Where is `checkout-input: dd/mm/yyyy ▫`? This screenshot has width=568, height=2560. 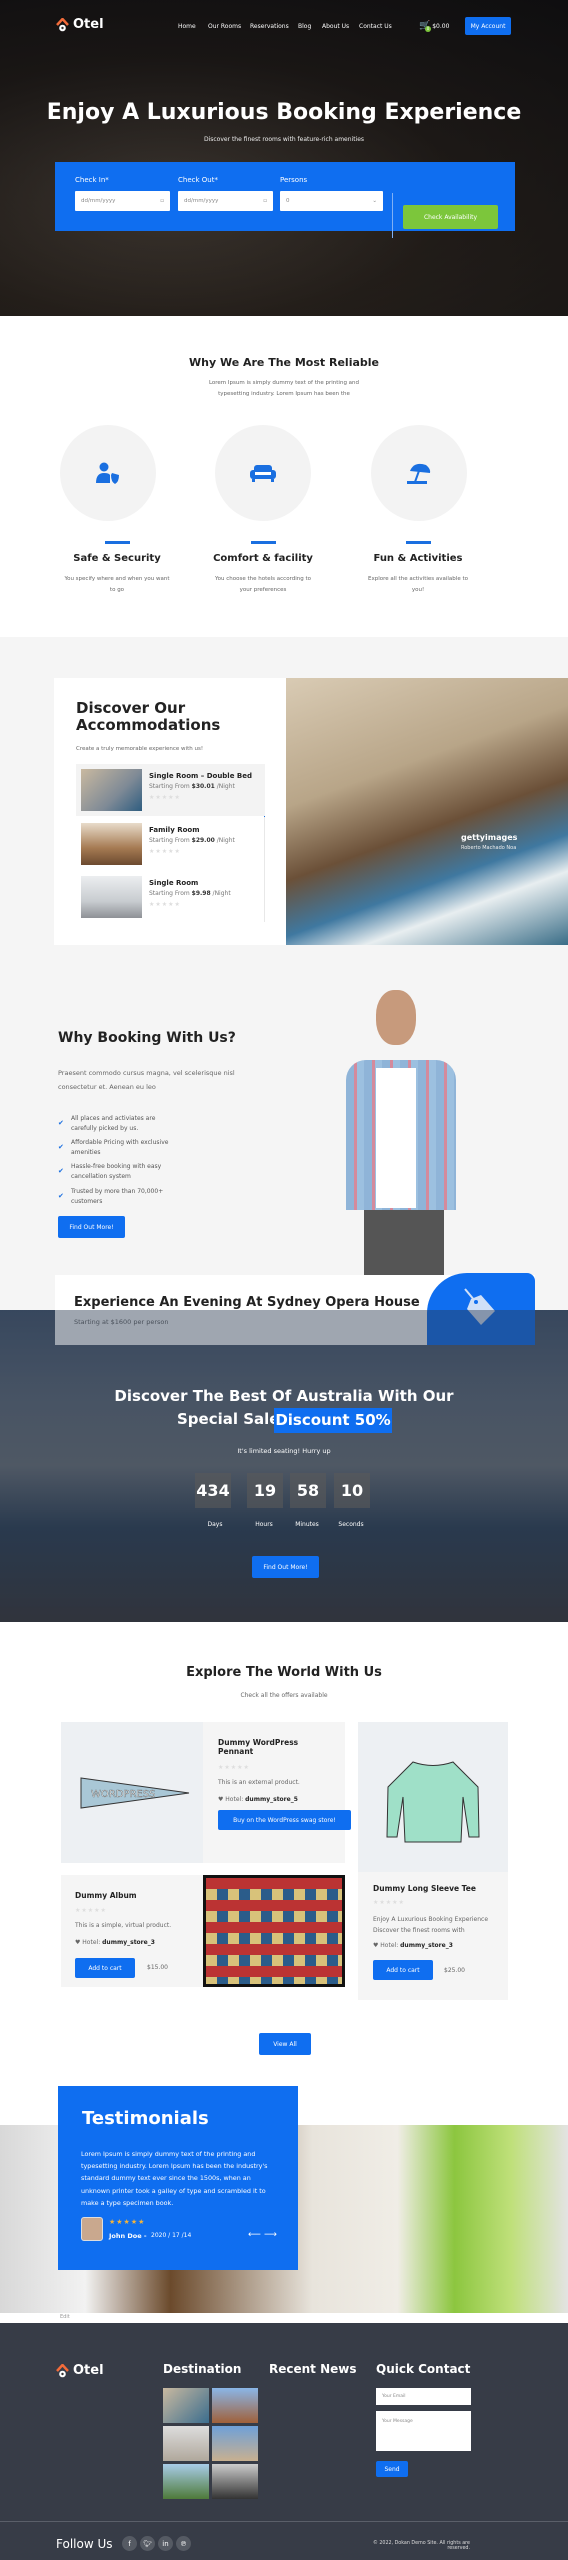
checkout-input: dd/mm/yyyy ▫ is located at coordinates (225, 201).